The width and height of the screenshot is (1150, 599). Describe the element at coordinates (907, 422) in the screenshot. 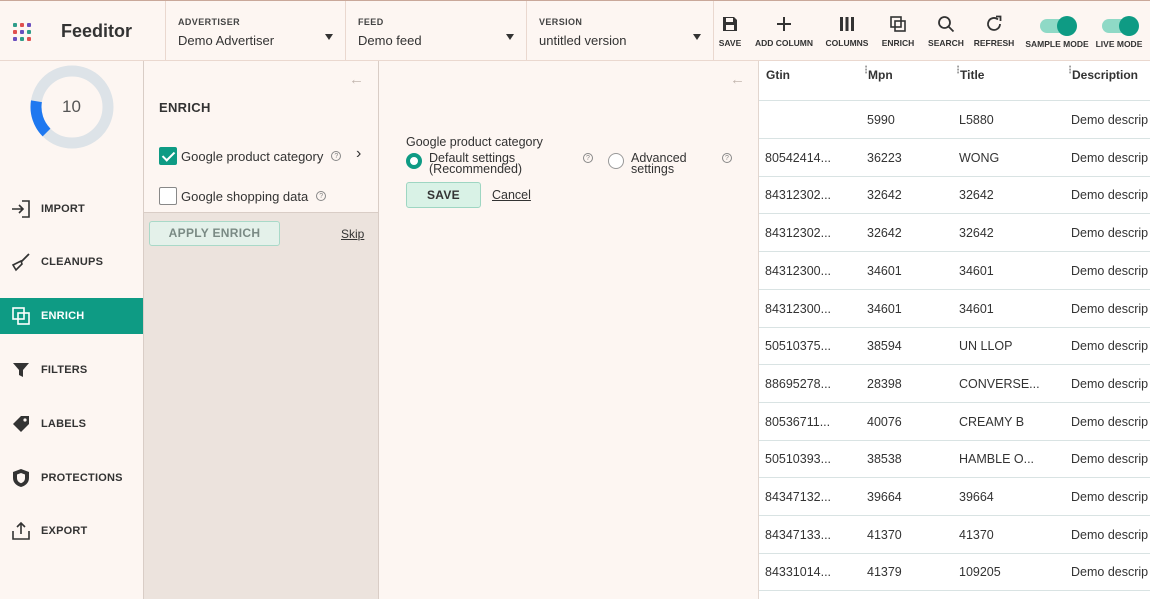

I see `table-cell: 40076` at that location.